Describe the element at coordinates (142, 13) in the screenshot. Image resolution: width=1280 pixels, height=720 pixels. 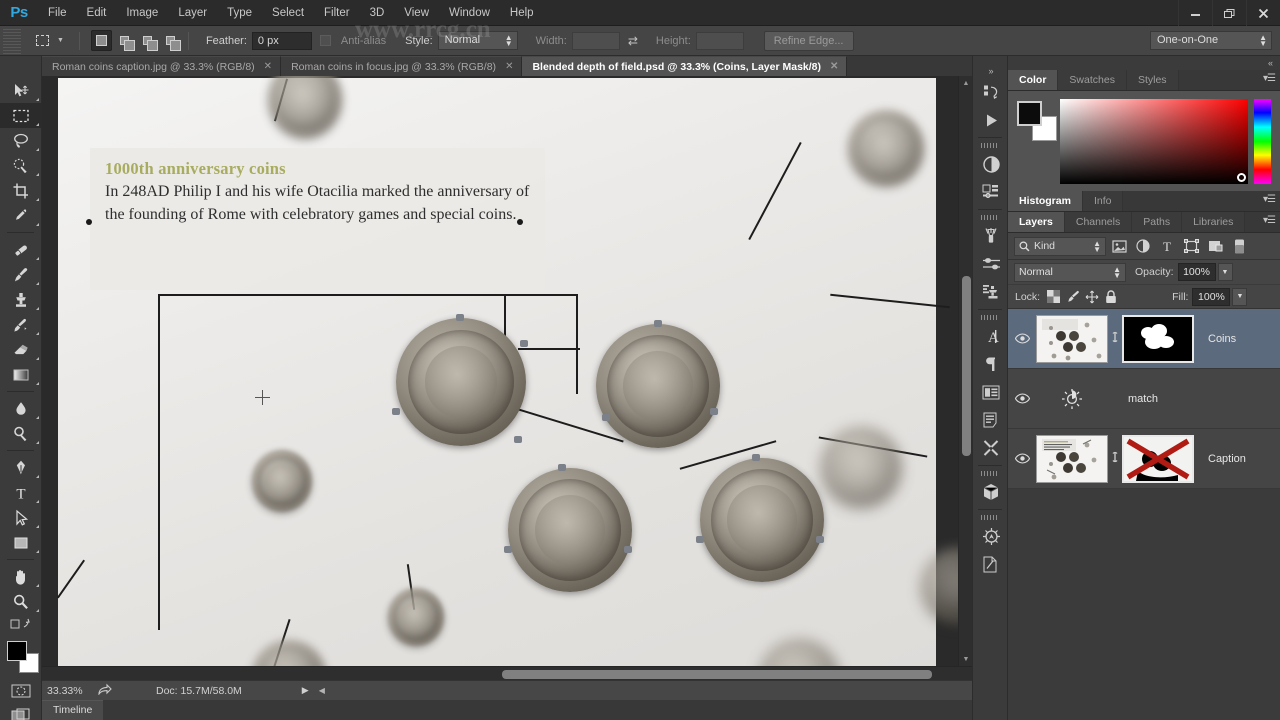
I see `menu-image: Image` at that location.